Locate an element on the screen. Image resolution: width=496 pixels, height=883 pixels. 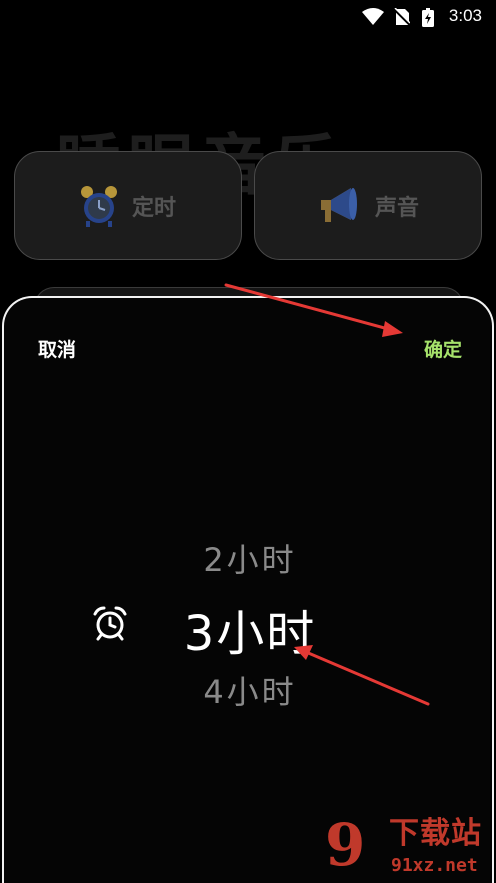
watermark-logo: 9 is located at coordinates (345, 845).